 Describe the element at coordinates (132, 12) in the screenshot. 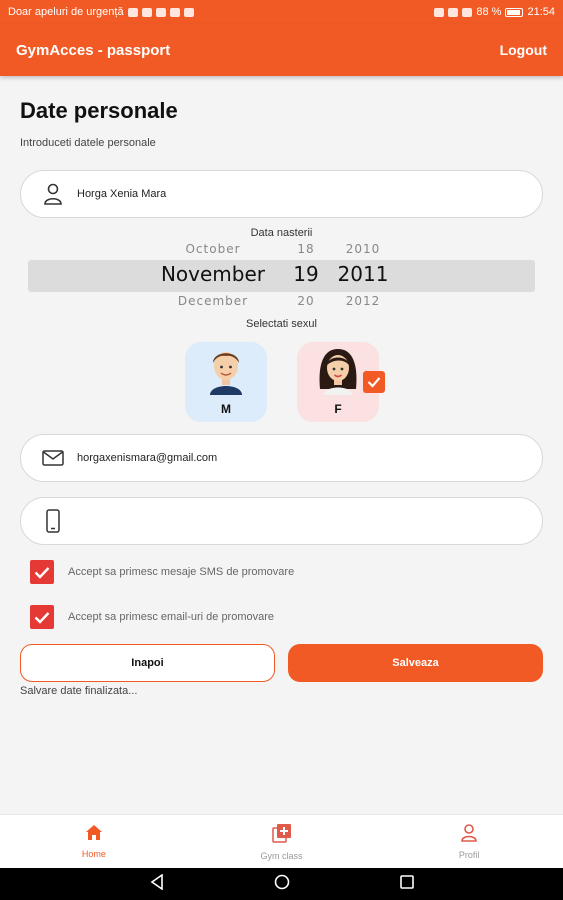

I see `usb-icon` at that location.